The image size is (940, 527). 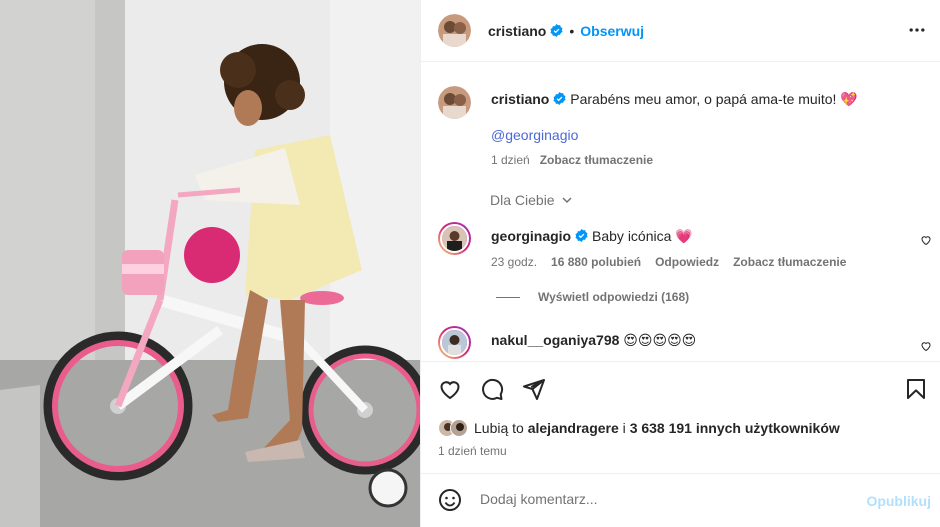 I want to click on bookmark-icon, so click(x=916, y=389).